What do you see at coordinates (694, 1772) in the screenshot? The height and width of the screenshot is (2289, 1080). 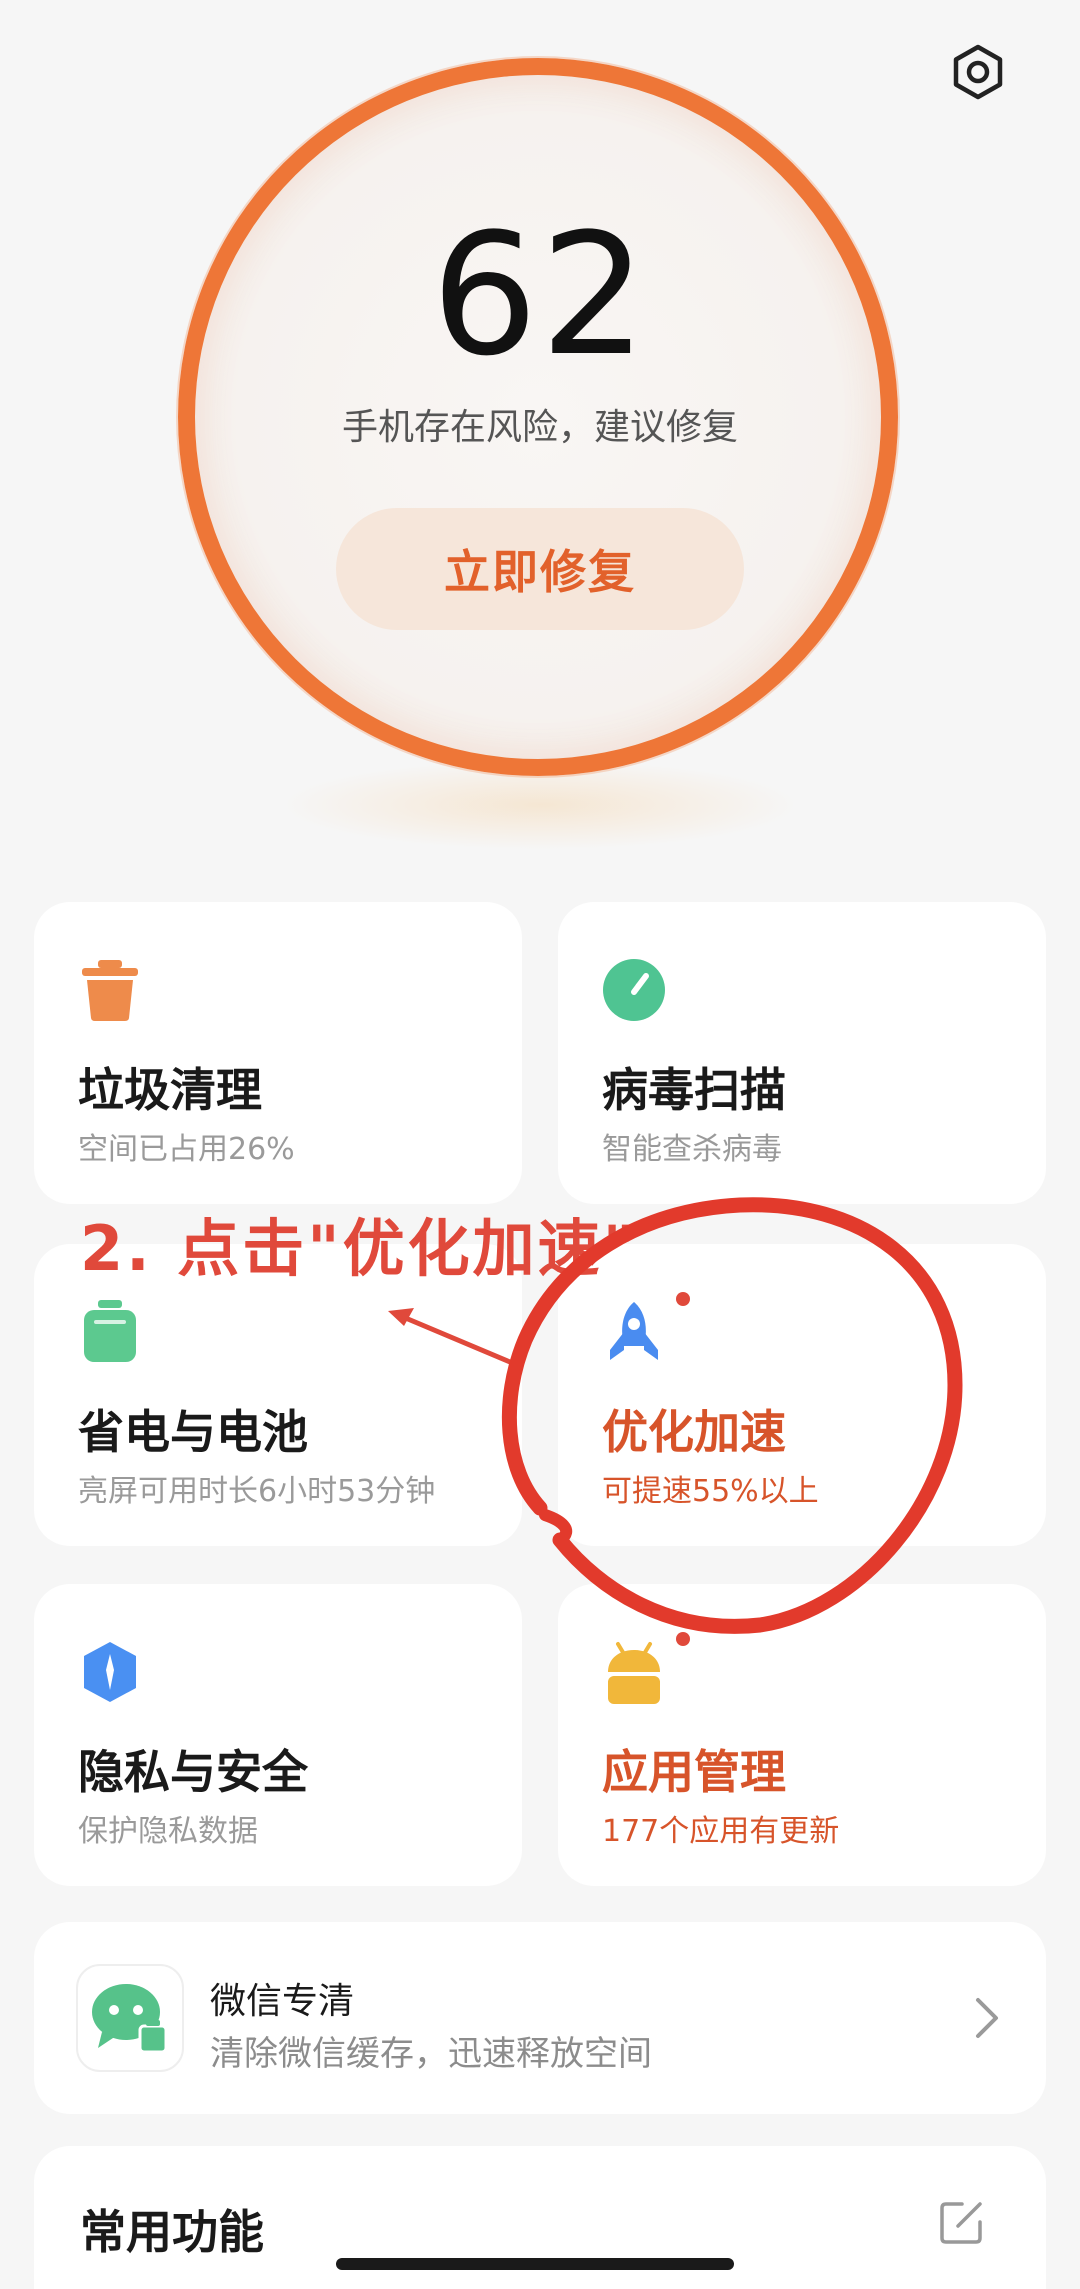 I see `card-title: 应用管理` at bounding box center [694, 1772].